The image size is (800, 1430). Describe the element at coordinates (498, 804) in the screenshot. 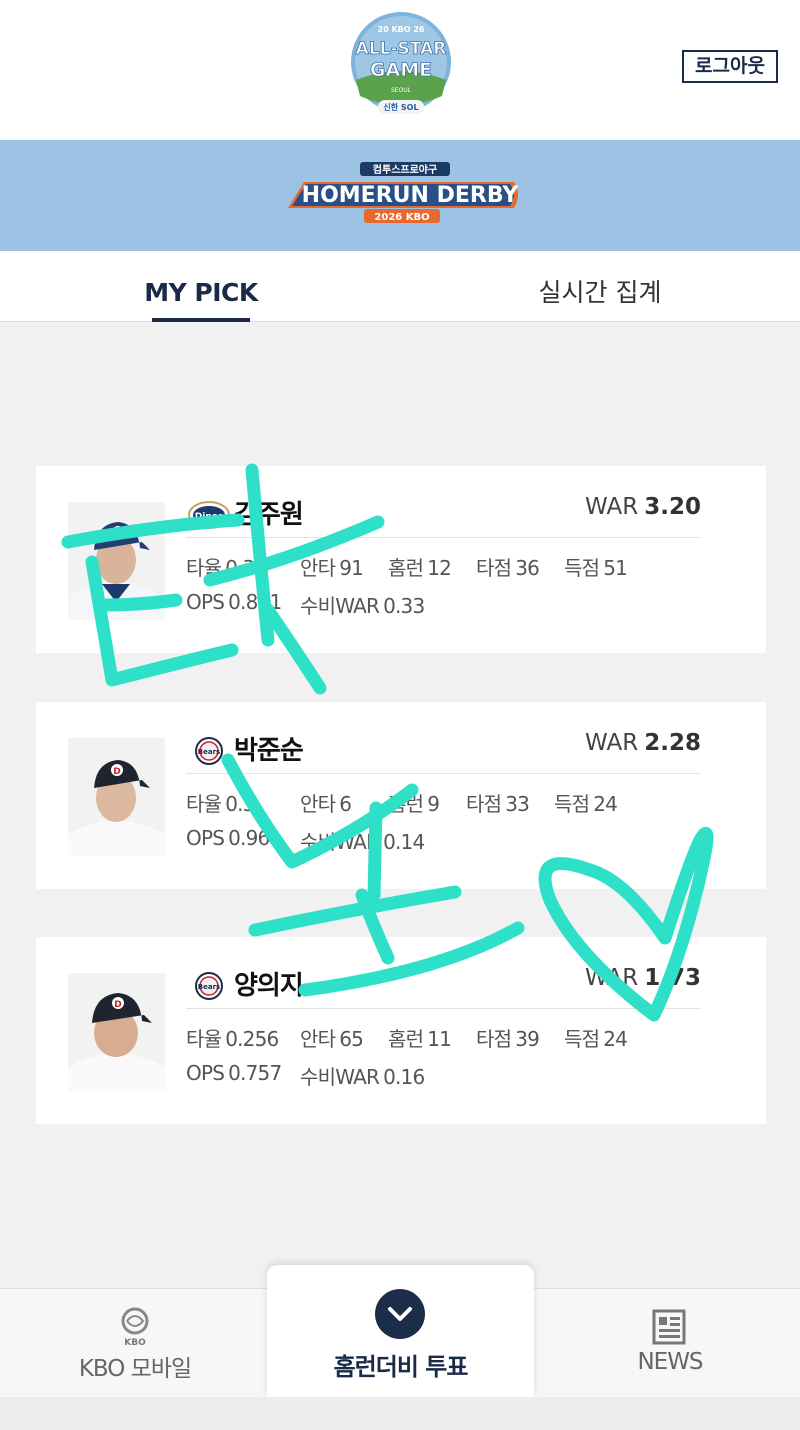

I see `stat-rbi: 타점 33` at that location.